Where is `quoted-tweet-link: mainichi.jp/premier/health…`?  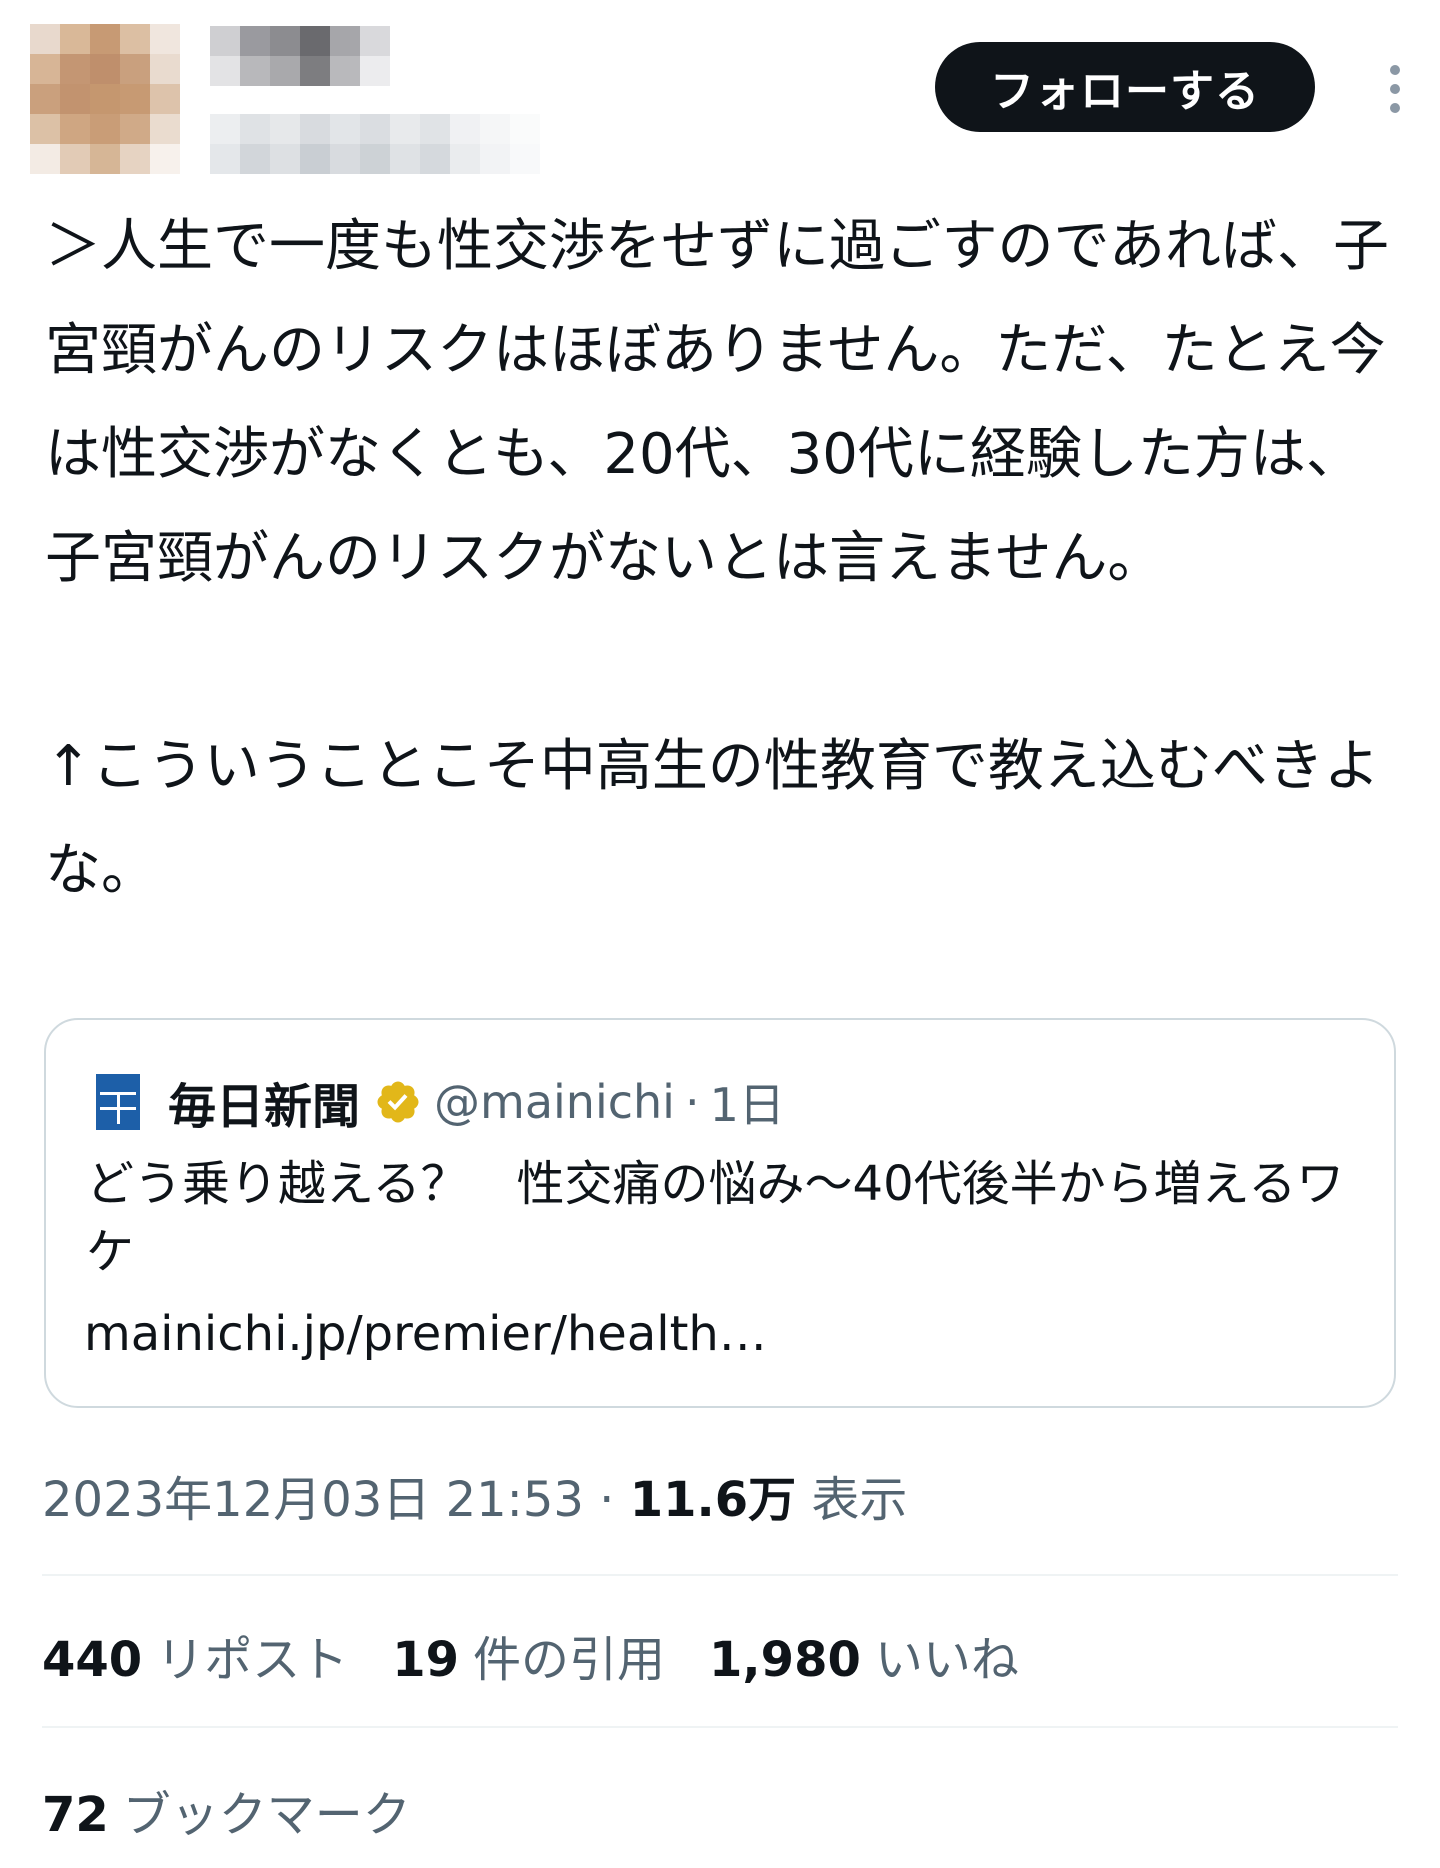
quoted-tweet-link: mainichi.jp/premier/health… is located at coordinates (724, 1334).